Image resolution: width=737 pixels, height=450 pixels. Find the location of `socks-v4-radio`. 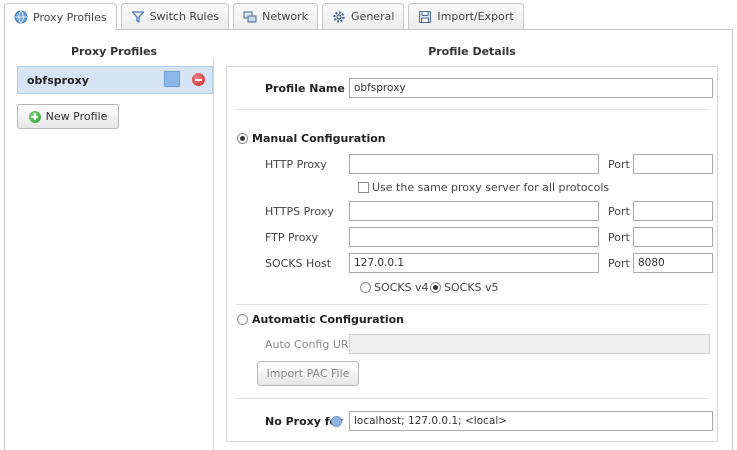

socks-v4-radio is located at coordinates (365, 287).